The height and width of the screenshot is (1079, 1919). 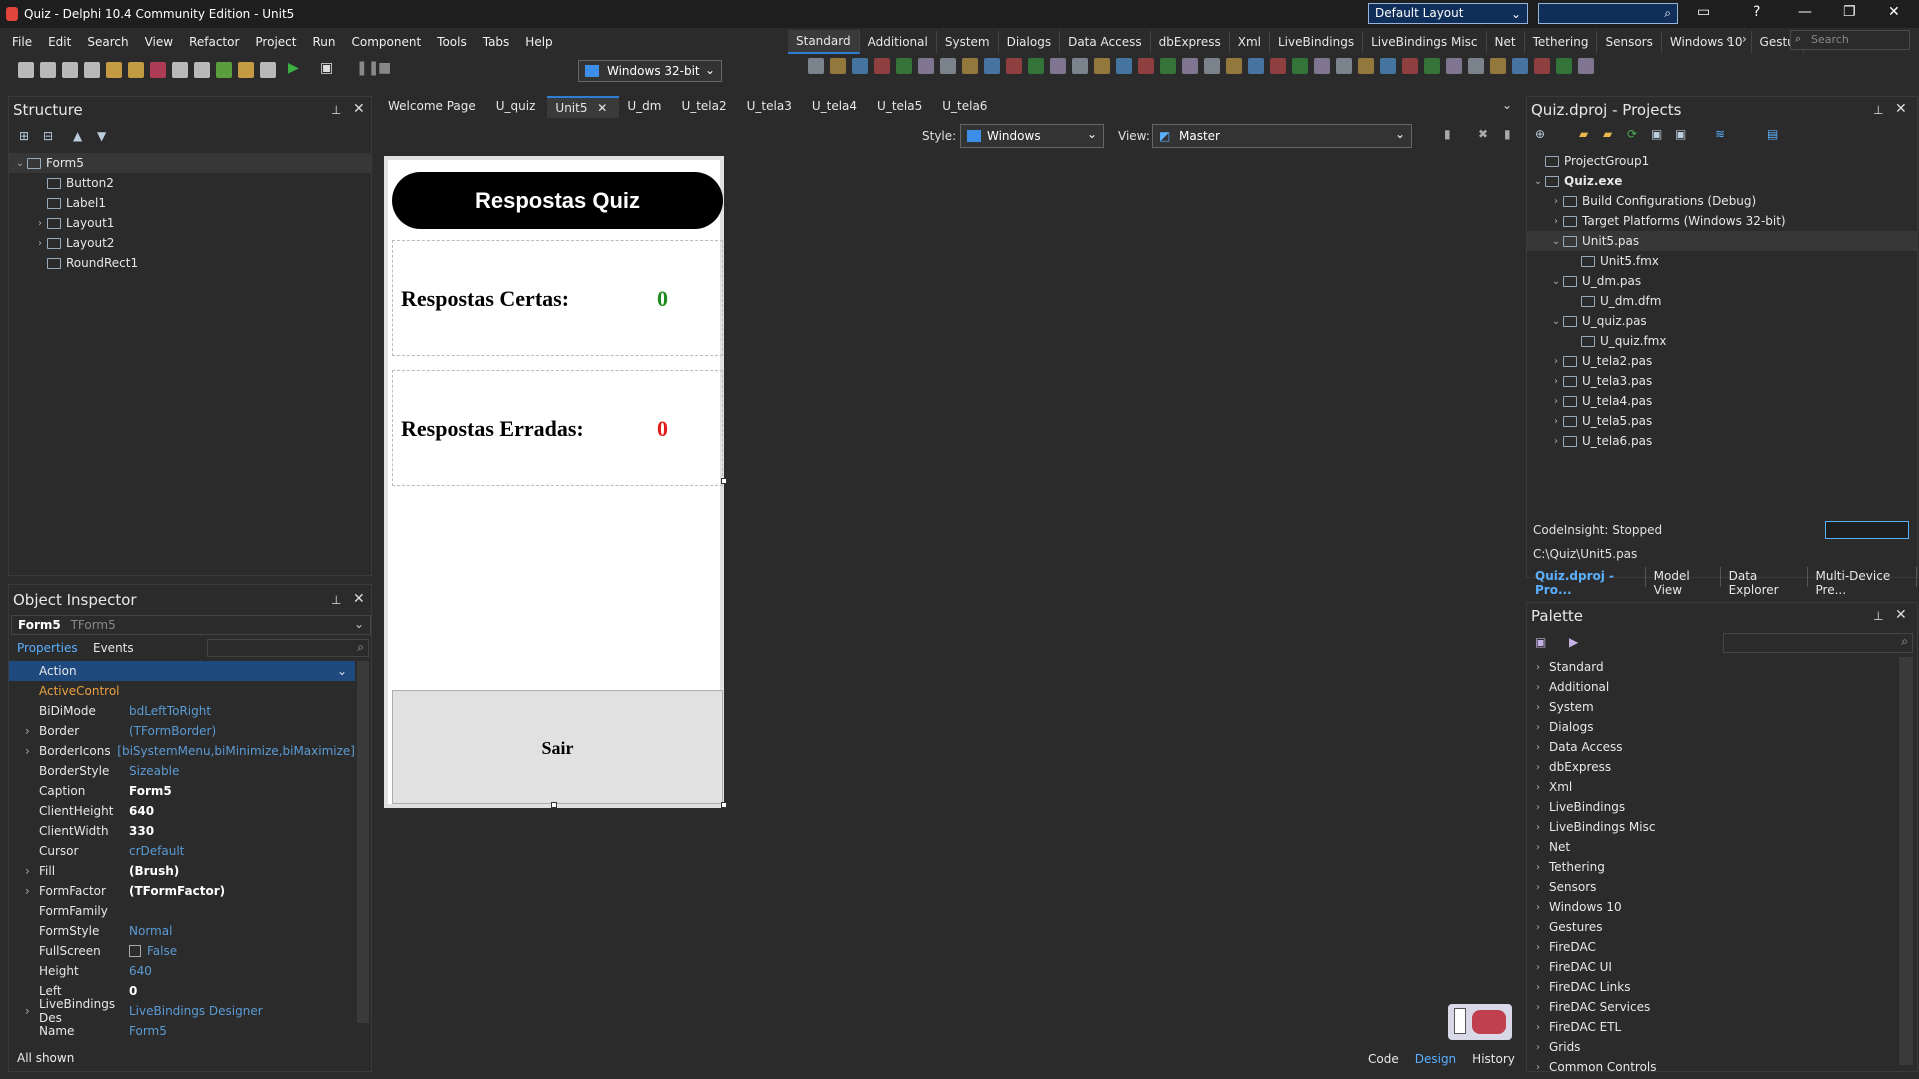 What do you see at coordinates (650, 71) in the screenshot?
I see `platform-select: Windows 32-bit ⌄` at bounding box center [650, 71].